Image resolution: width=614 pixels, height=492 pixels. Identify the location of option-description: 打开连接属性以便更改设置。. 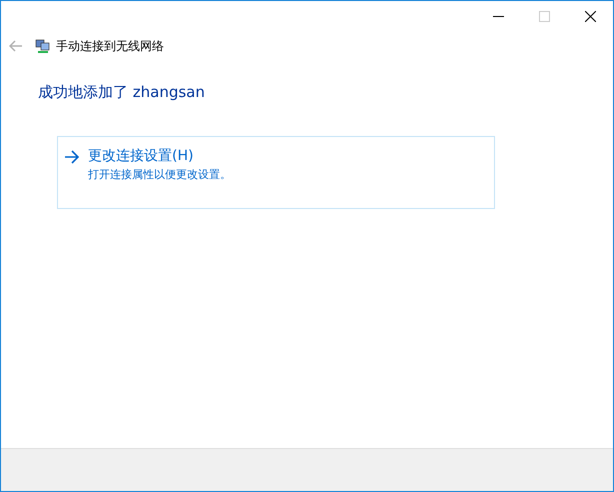
(159, 174).